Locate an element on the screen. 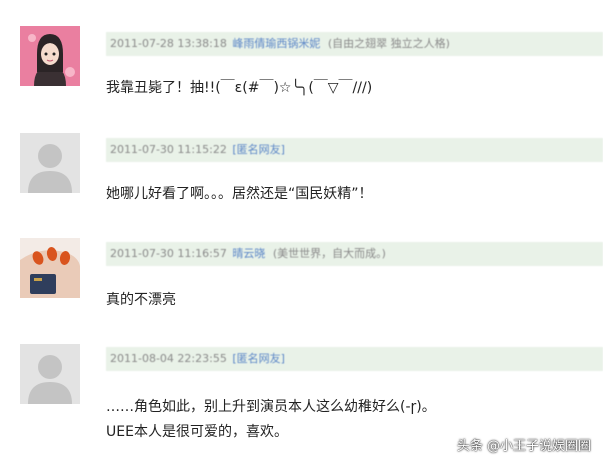 This screenshot has height=462, width=603. comment-meta-bar: 2011-07-30 11:15:22 [匿名网友] is located at coordinates (354, 150).